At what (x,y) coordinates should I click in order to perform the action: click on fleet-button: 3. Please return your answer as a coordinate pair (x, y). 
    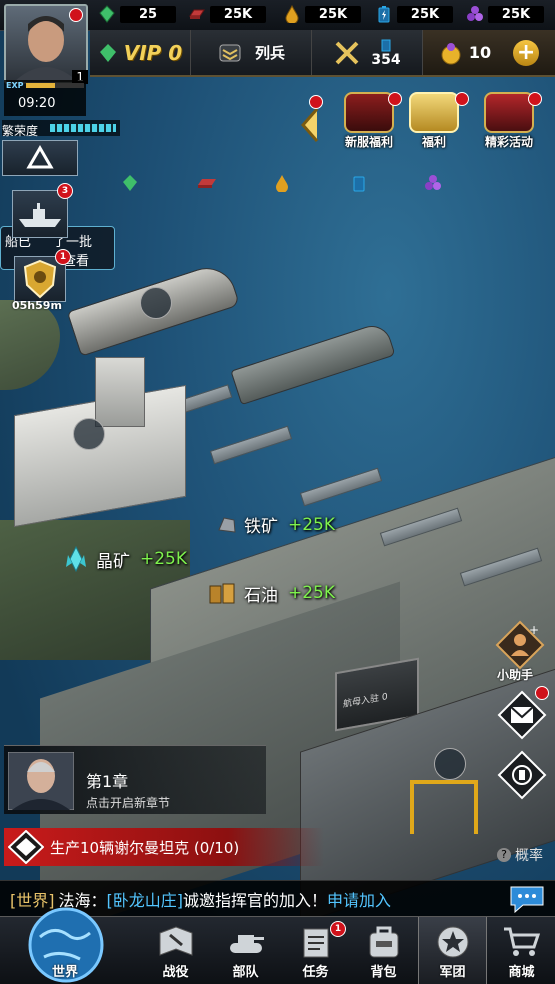
    Looking at the image, I should click on (42, 210).